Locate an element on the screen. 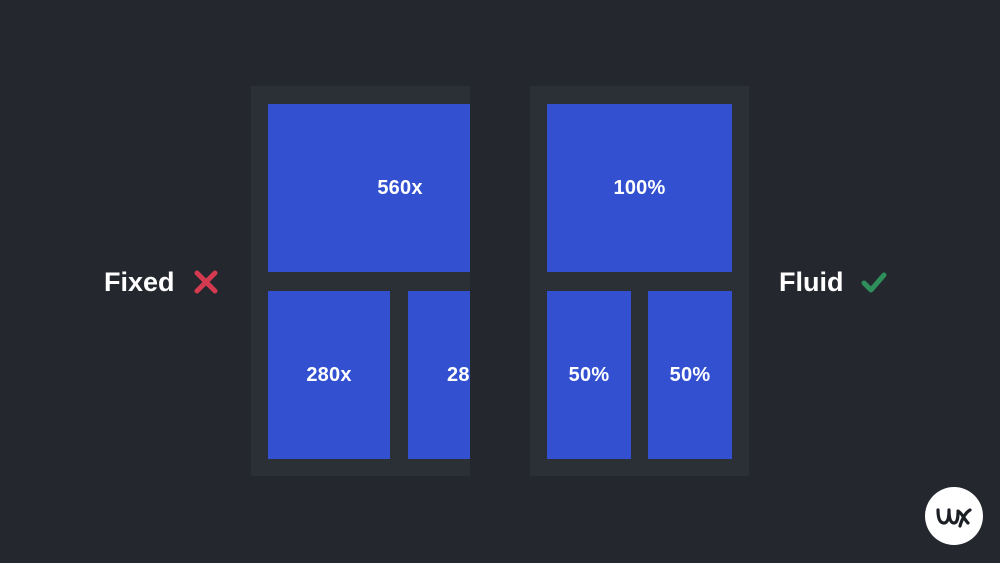  fluid-top-block-label: 100% is located at coordinates (639, 187).